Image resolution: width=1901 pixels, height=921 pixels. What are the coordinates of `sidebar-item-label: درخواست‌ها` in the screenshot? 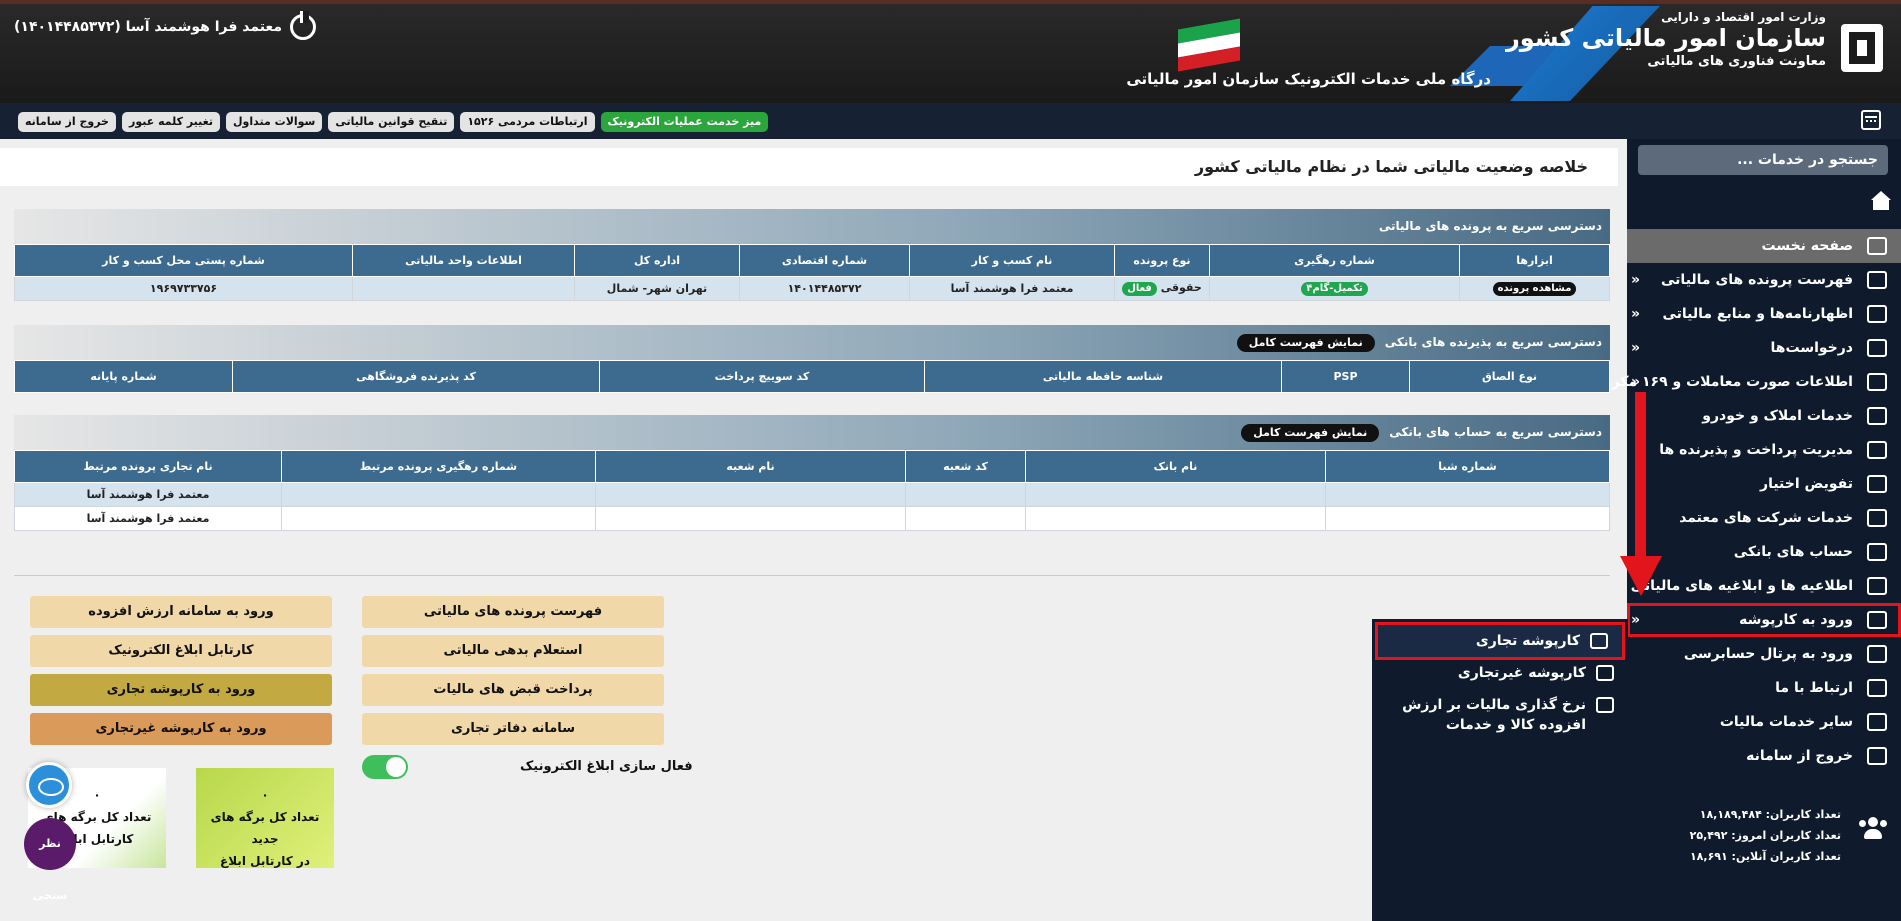 It's located at (1811, 348).